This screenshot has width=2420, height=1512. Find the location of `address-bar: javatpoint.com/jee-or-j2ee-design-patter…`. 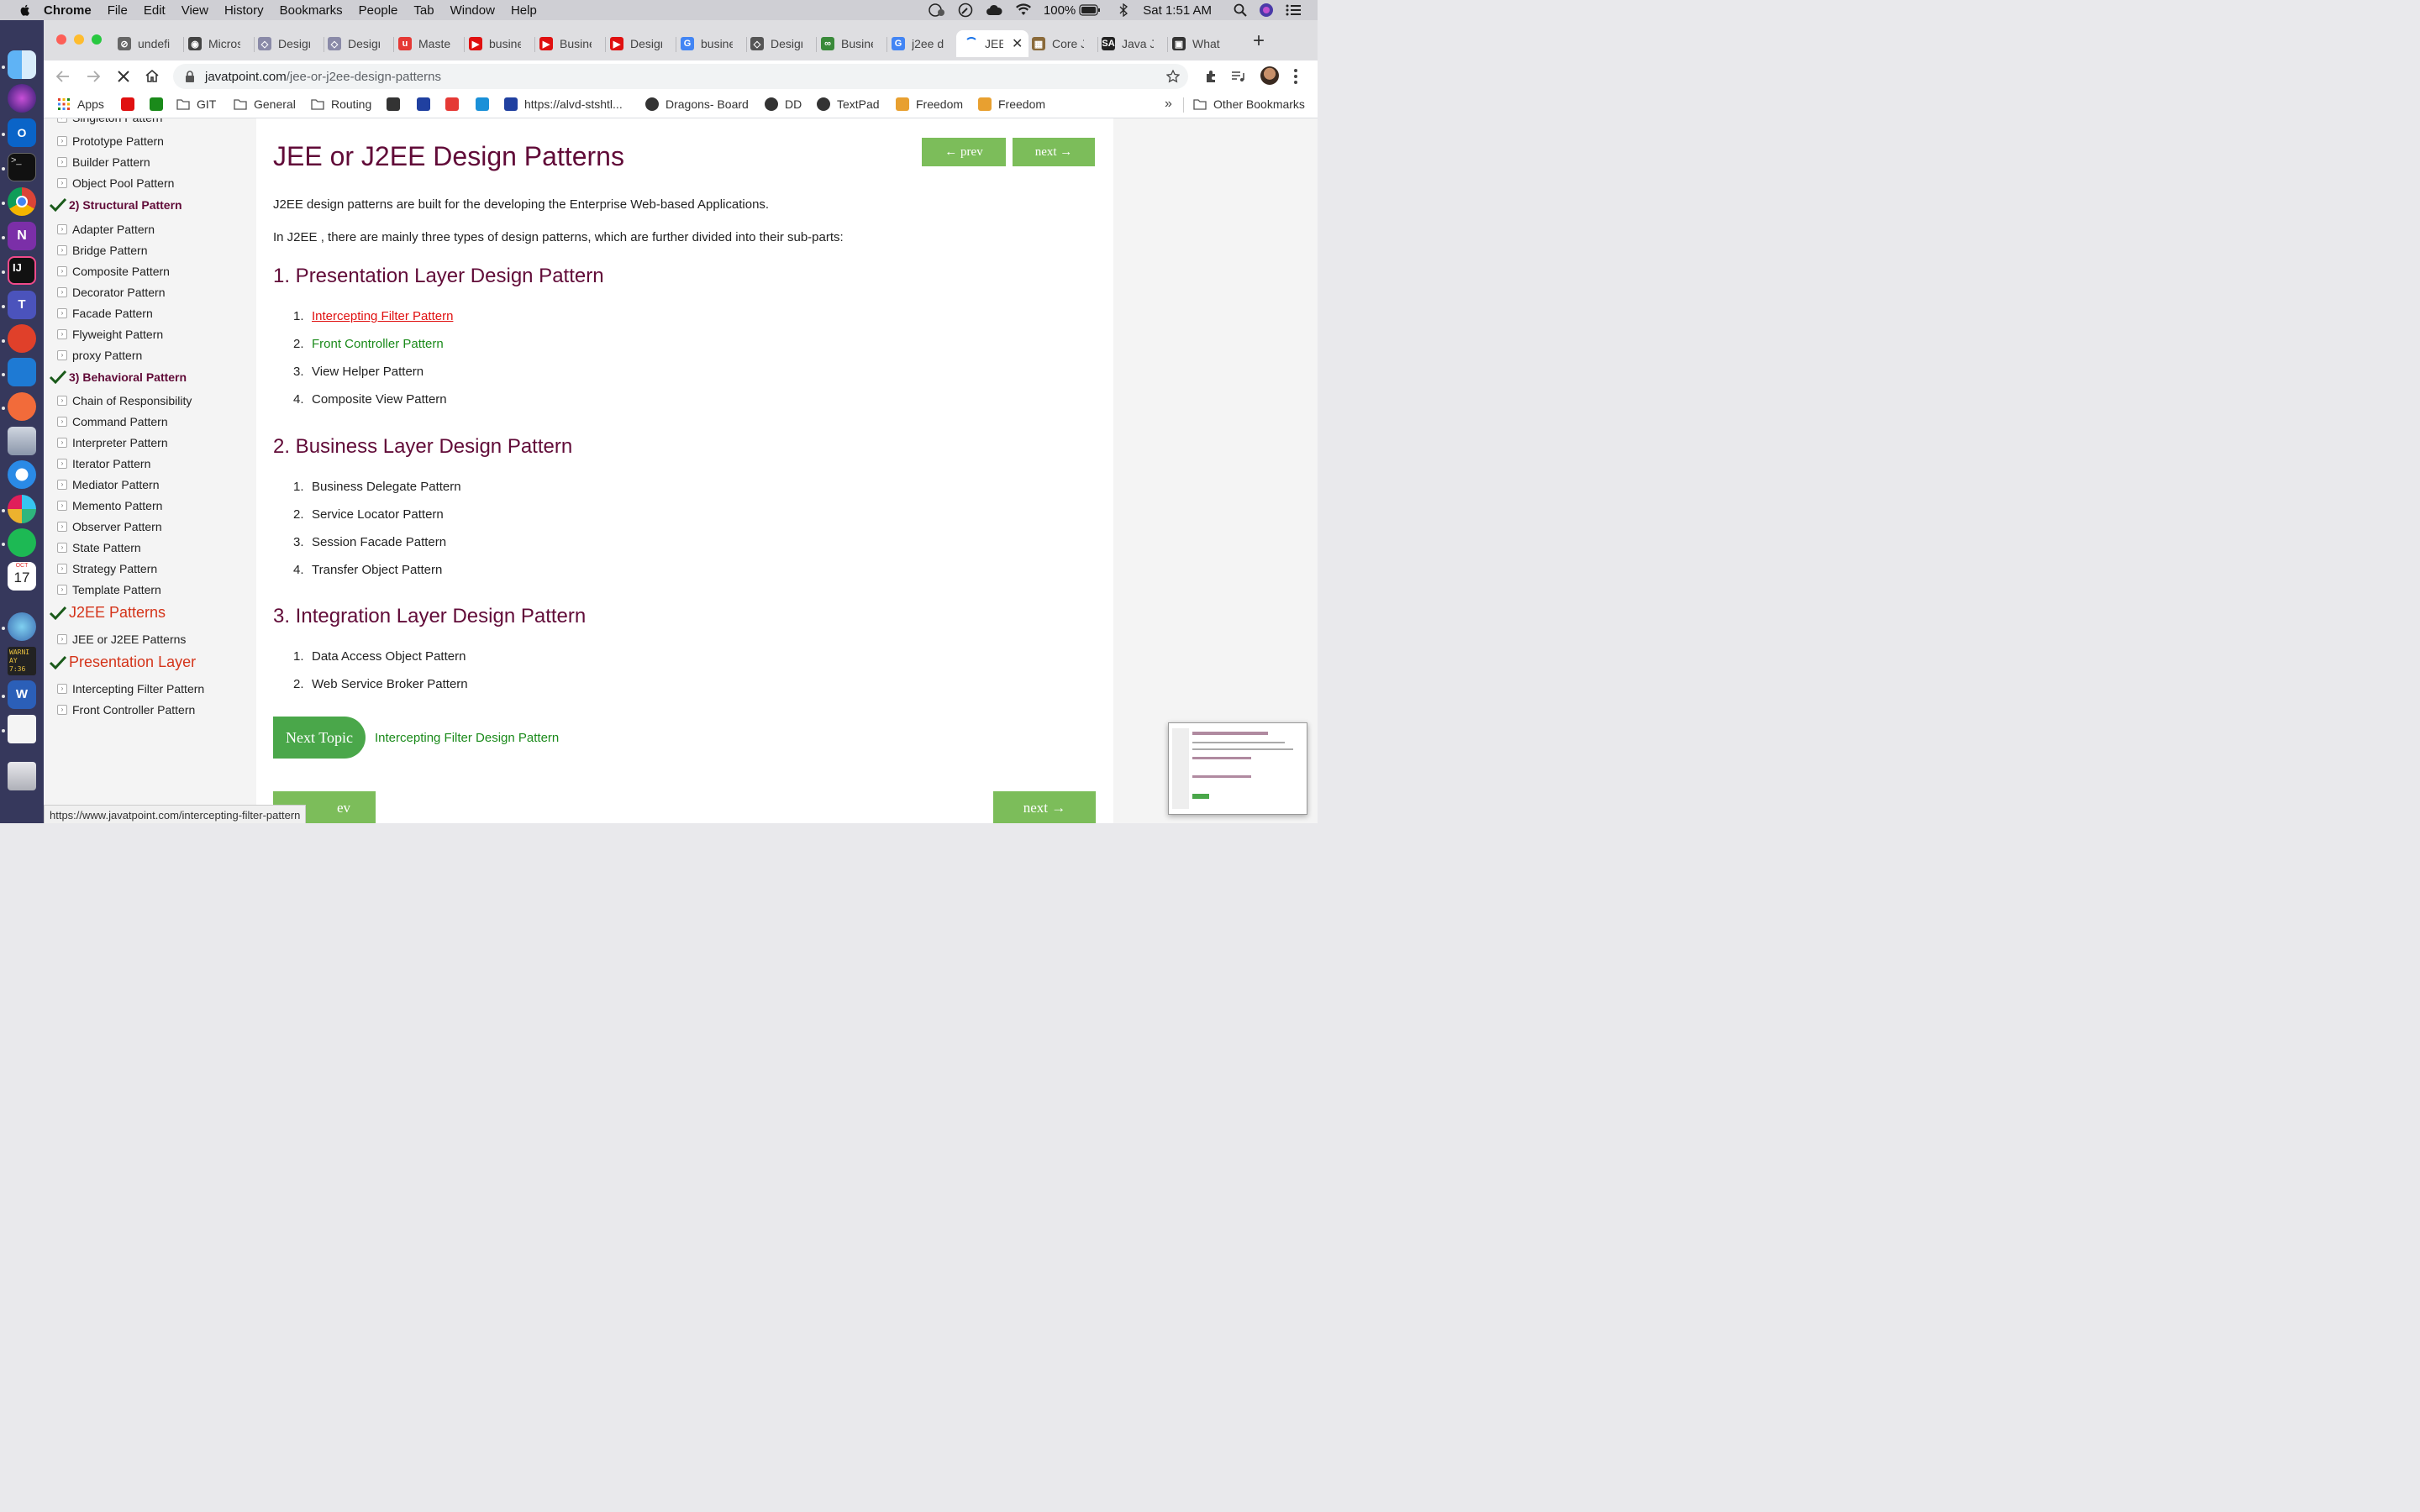

address-bar: javatpoint.com/jee-or-j2ee-design-patter… is located at coordinates (680, 76).